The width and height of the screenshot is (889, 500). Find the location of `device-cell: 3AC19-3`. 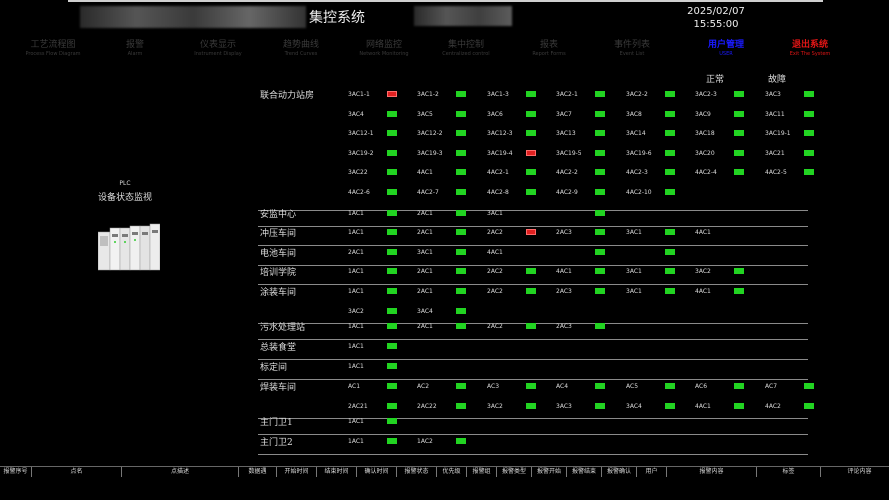

device-cell: 3AC19-3 is located at coordinates (452, 155).